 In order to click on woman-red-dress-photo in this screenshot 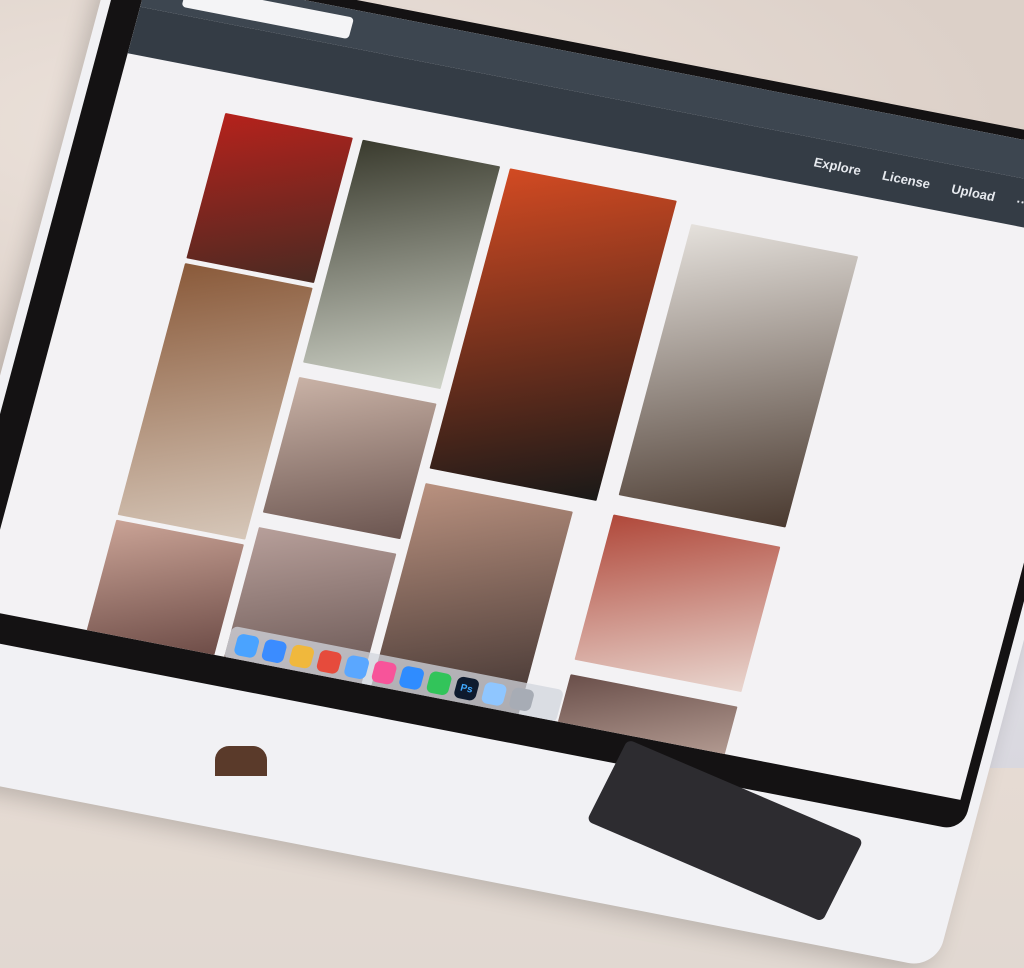, I will do `click(269, 198)`.